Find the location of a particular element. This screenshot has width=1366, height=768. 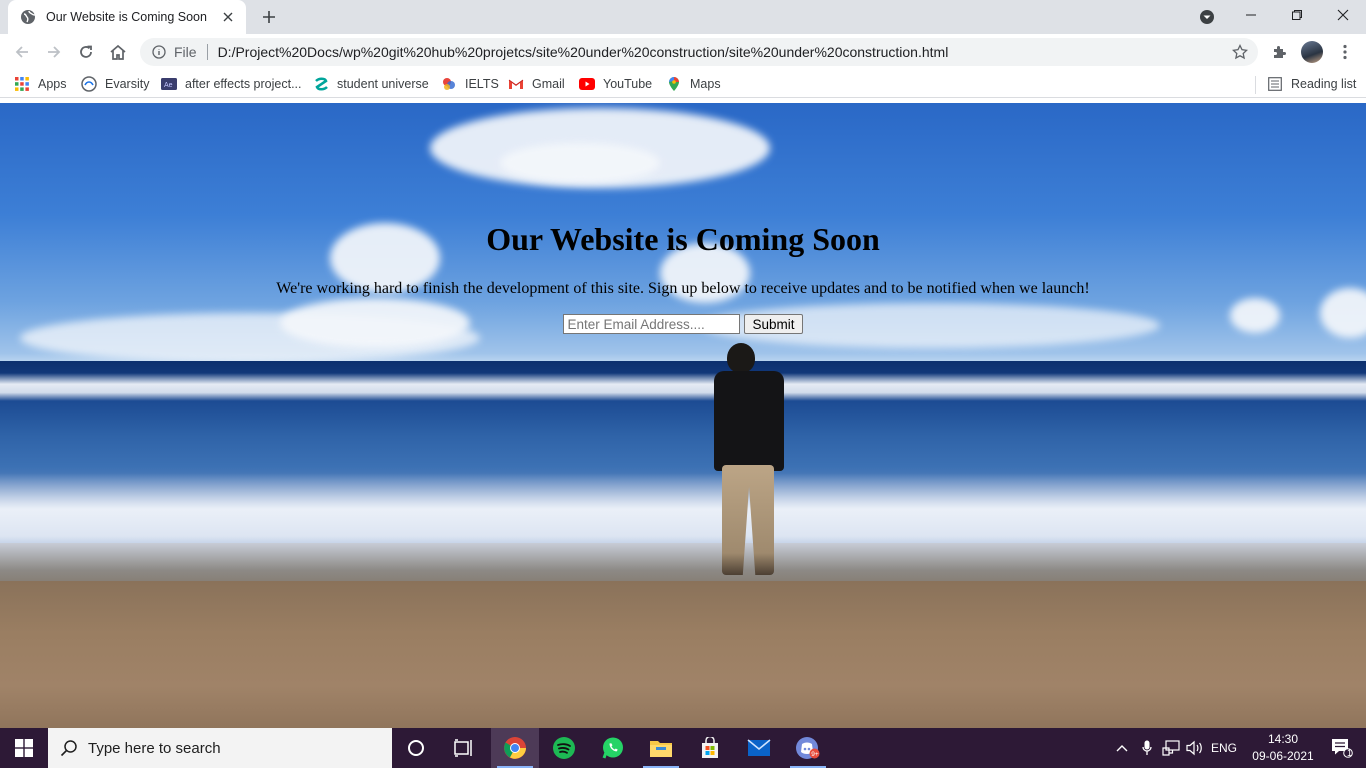

task-view-icon is located at coordinates (464, 748).